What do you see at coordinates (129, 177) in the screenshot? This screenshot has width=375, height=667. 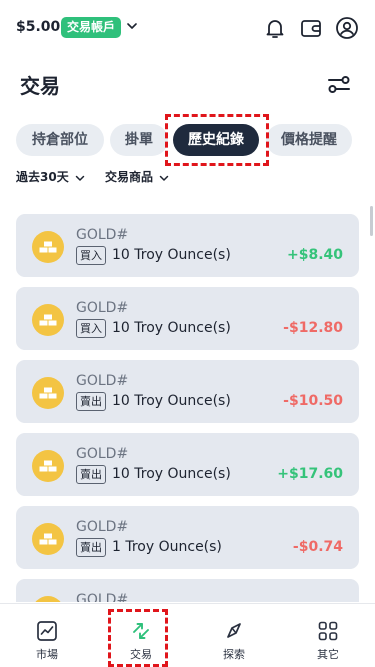 I see `product-filter-label: 交易商品` at bounding box center [129, 177].